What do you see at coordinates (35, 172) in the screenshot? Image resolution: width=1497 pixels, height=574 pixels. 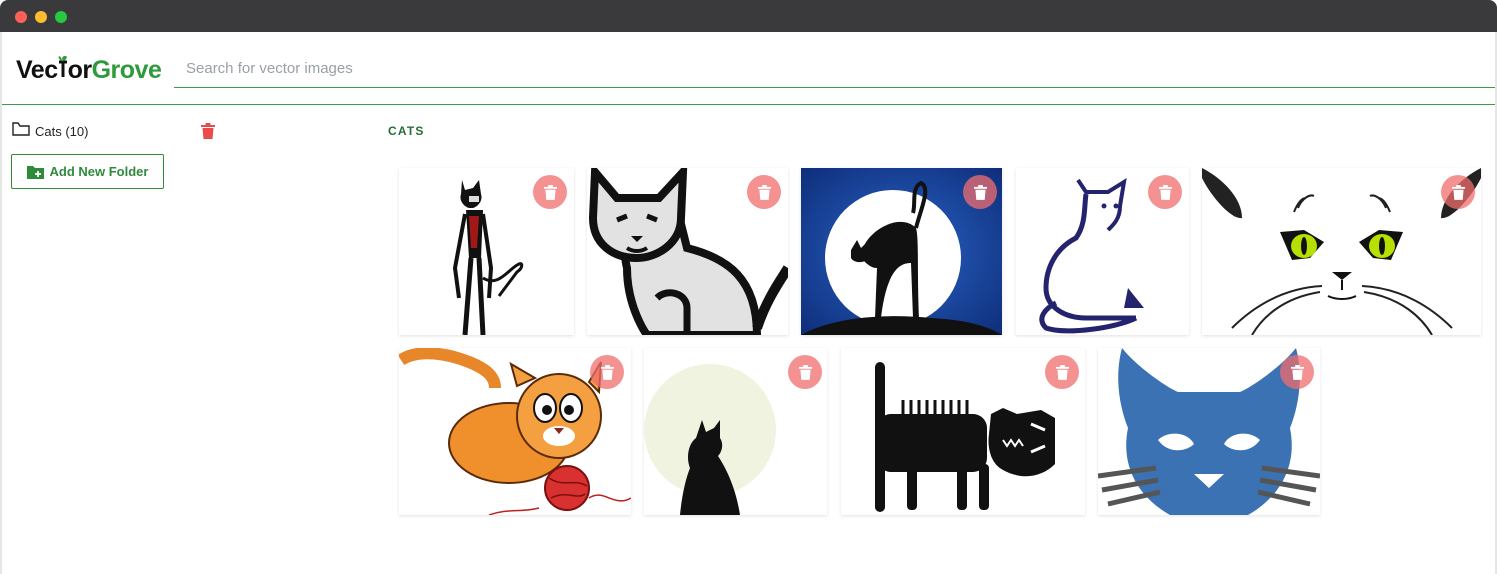 I see `folder-plus-icon` at bounding box center [35, 172].